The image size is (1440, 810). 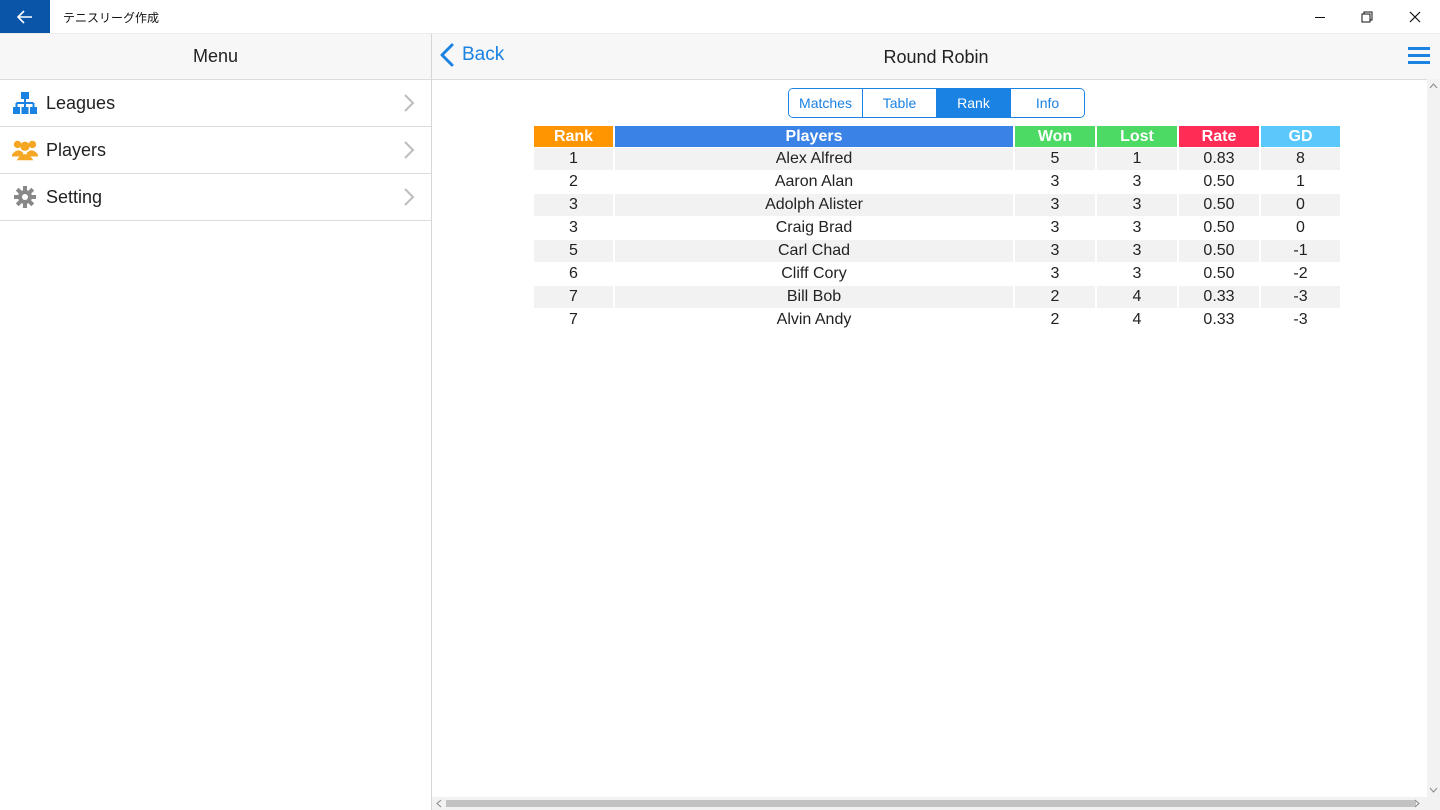 What do you see at coordinates (1300, 181) in the screenshot?
I see `cell-gd: 1` at bounding box center [1300, 181].